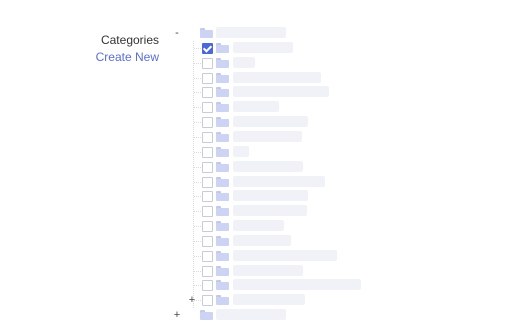 The height and width of the screenshot is (326, 512). Describe the element at coordinates (177, 33) in the screenshot. I see `collapse-toggle: -` at that location.